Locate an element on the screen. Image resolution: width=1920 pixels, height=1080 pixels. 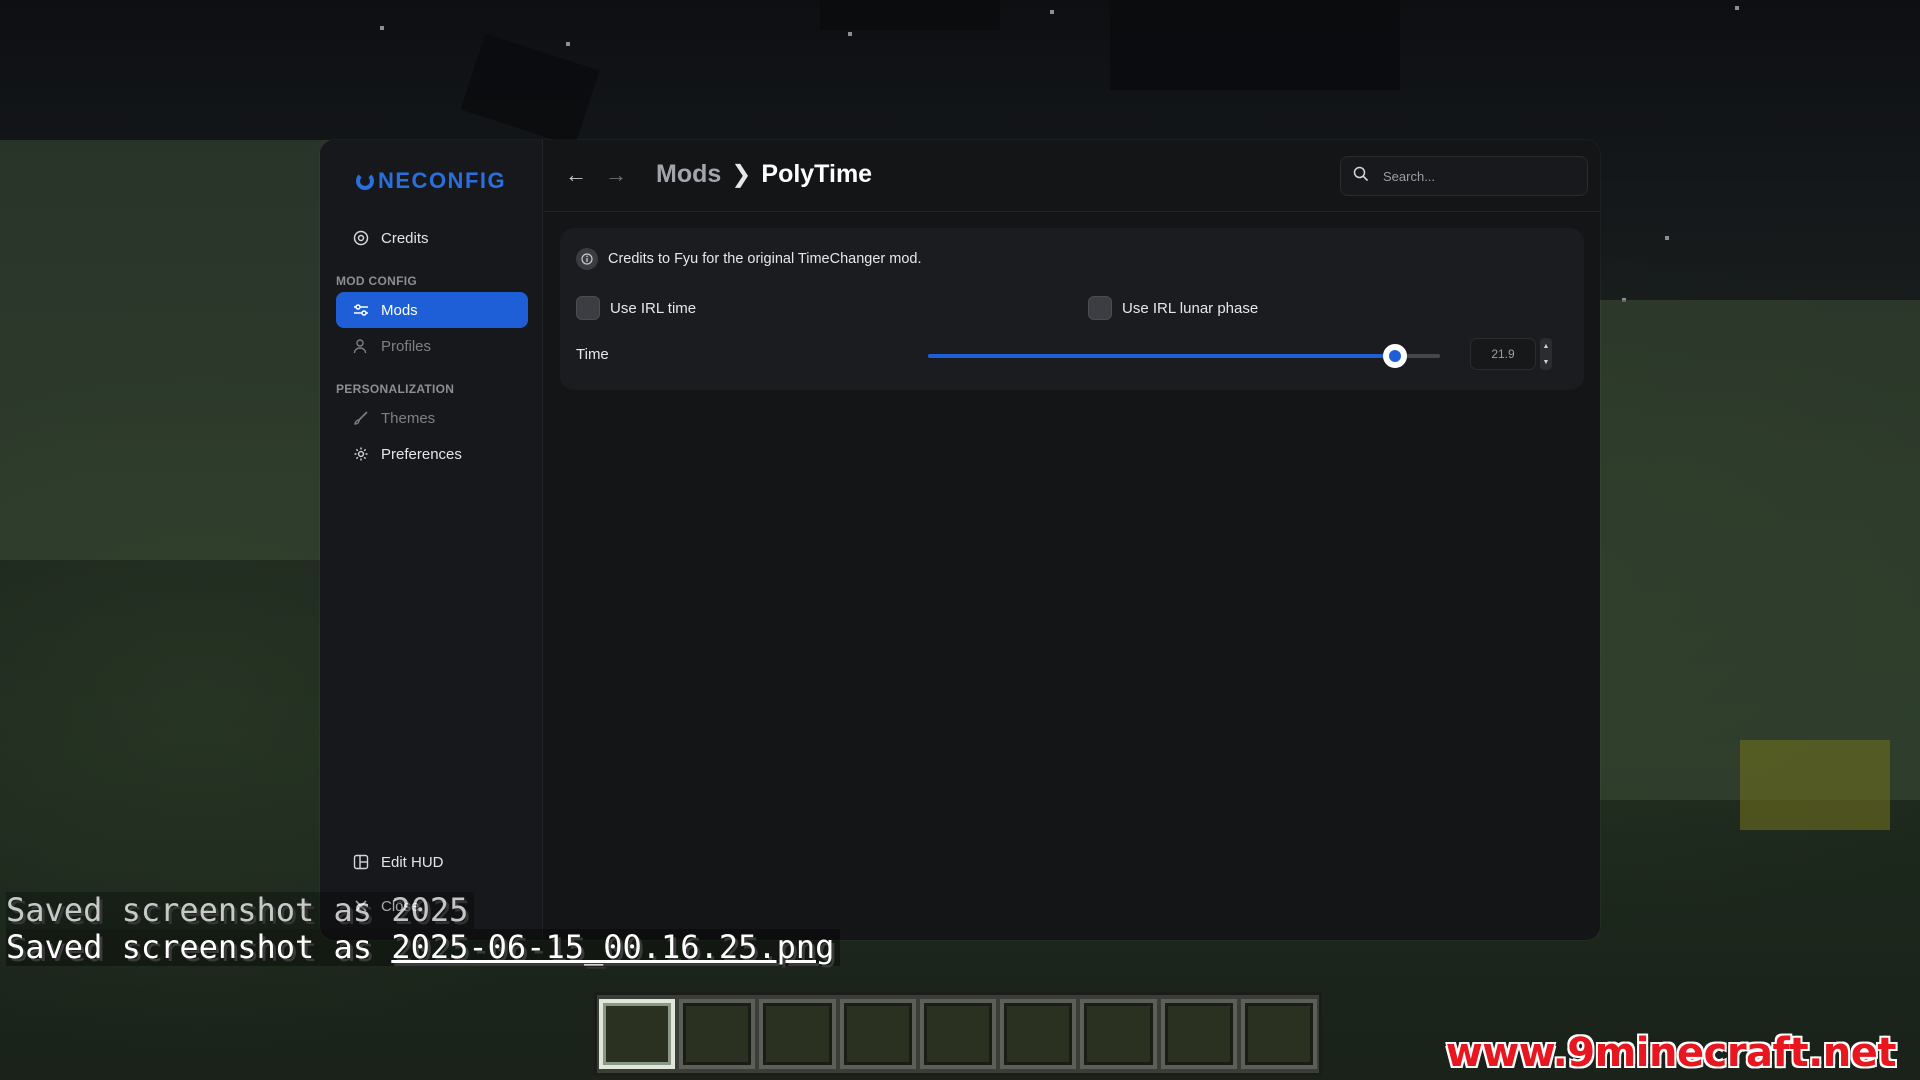
section-label-personalization: PERSONALIZATION is located at coordinates (395, 389).